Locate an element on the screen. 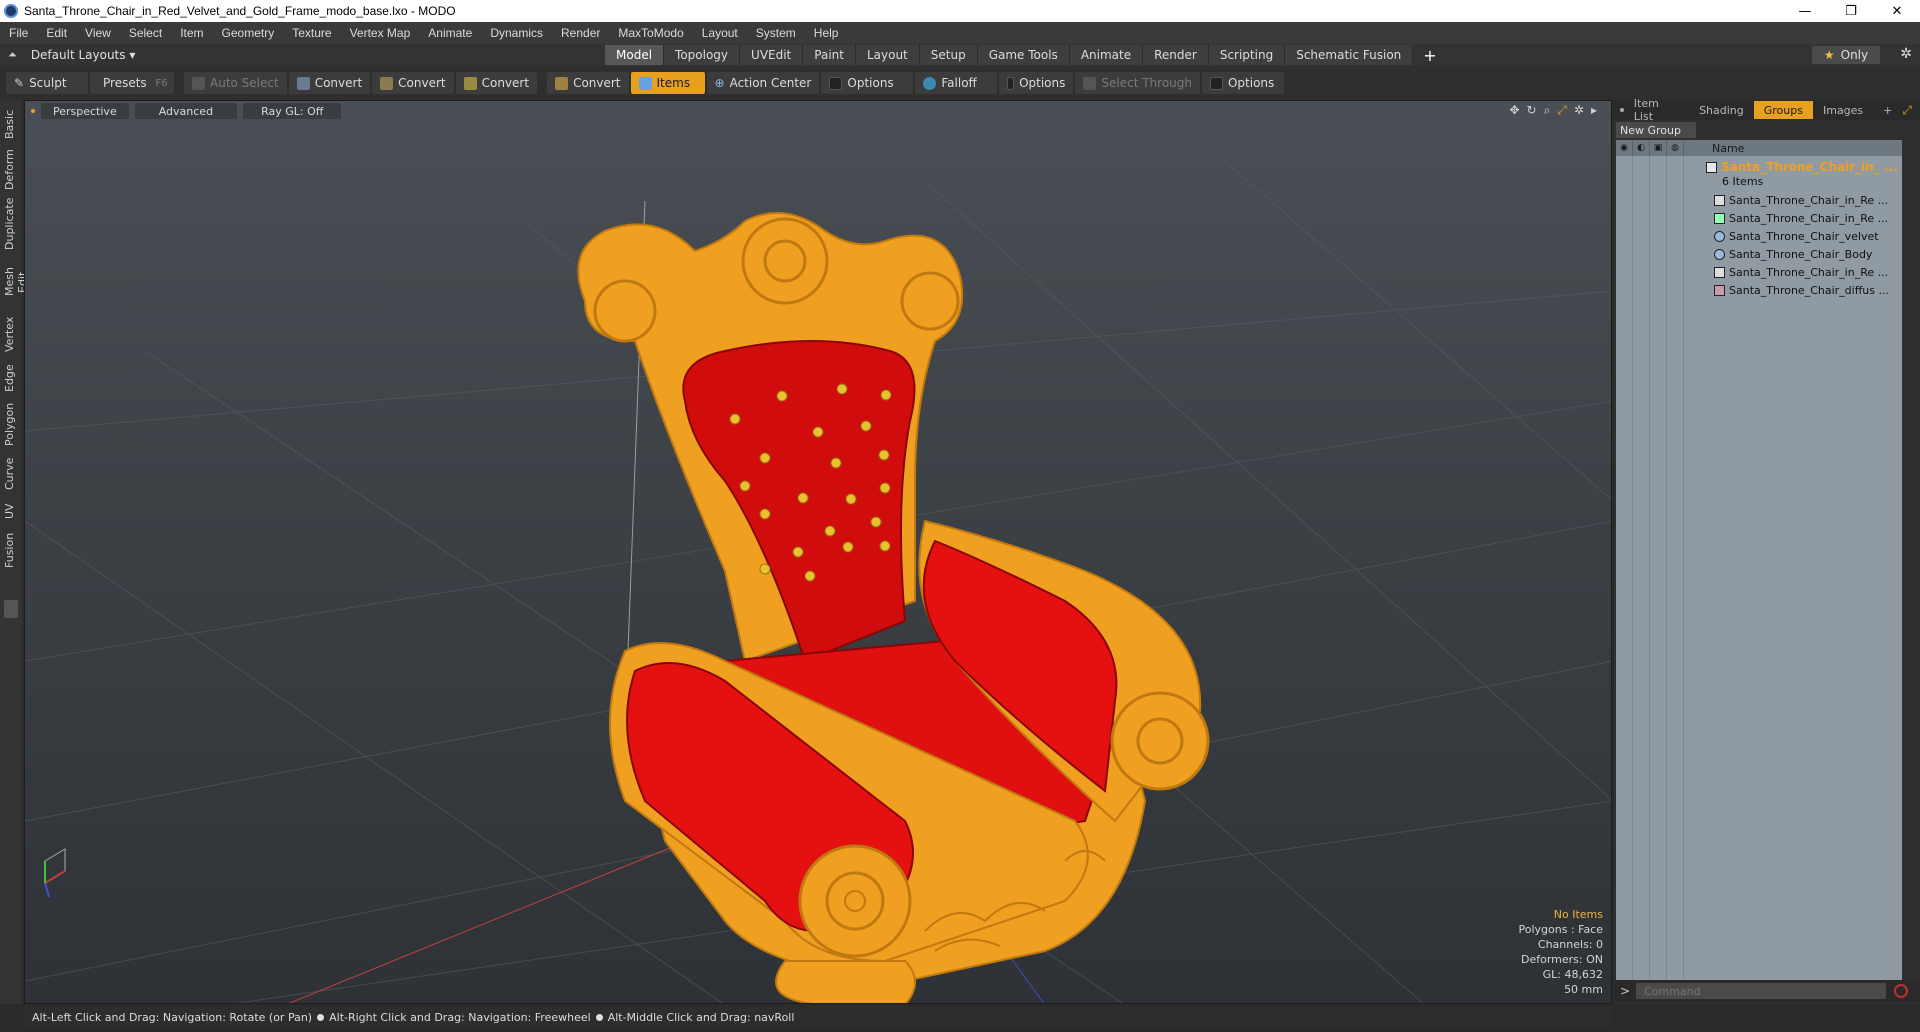  menu-system: System is located at coordinates (776, 33).